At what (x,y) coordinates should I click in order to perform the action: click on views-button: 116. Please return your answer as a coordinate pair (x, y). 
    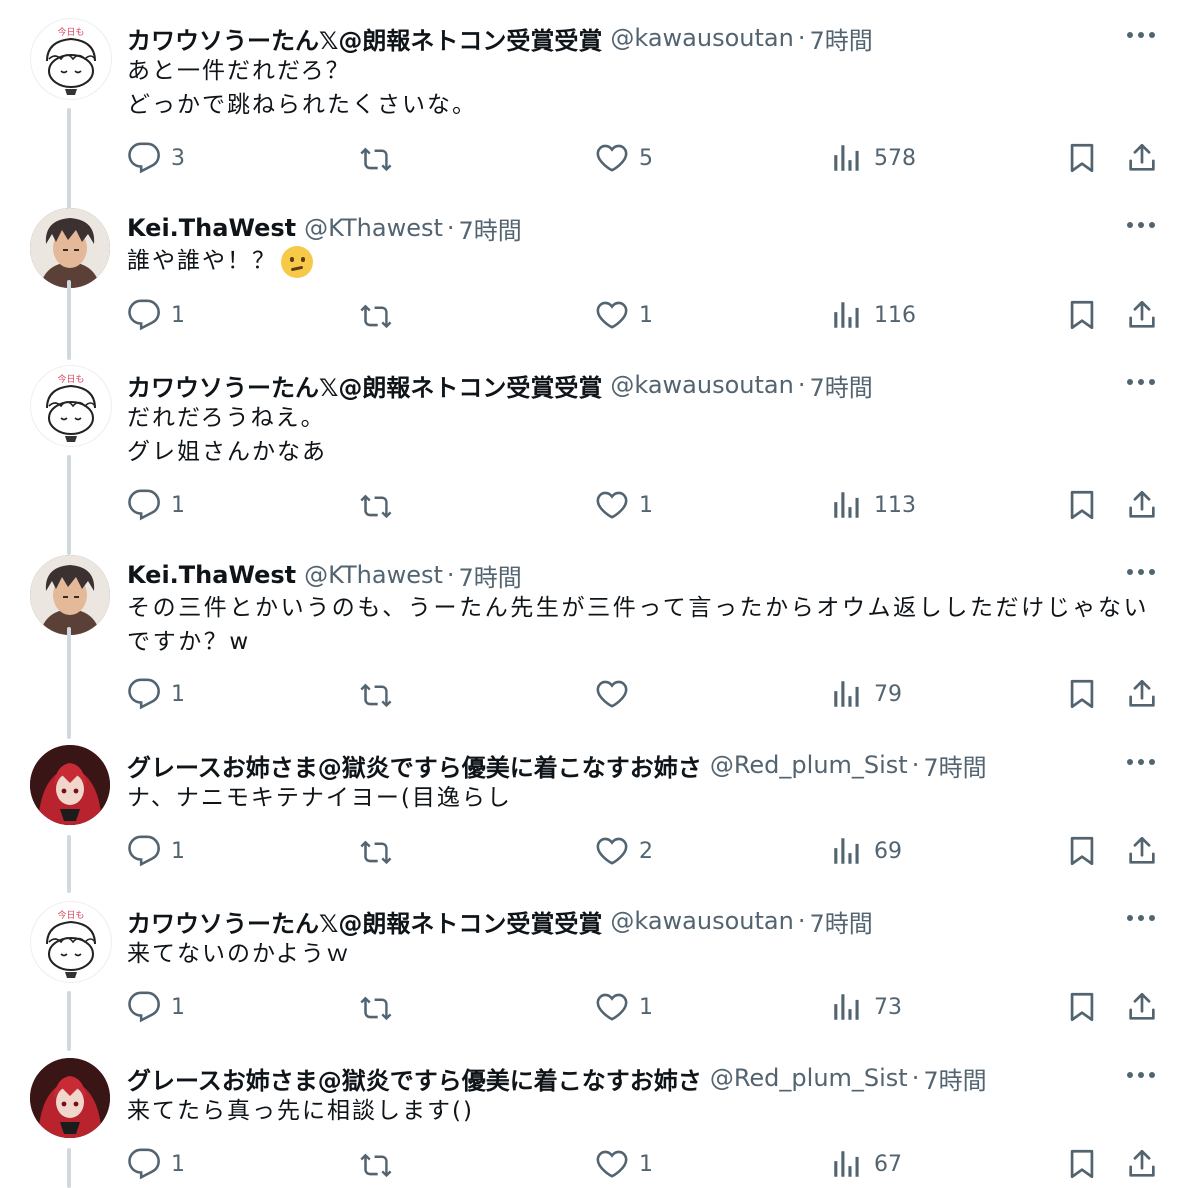
    Looking at the image, I should click on (873, 315).